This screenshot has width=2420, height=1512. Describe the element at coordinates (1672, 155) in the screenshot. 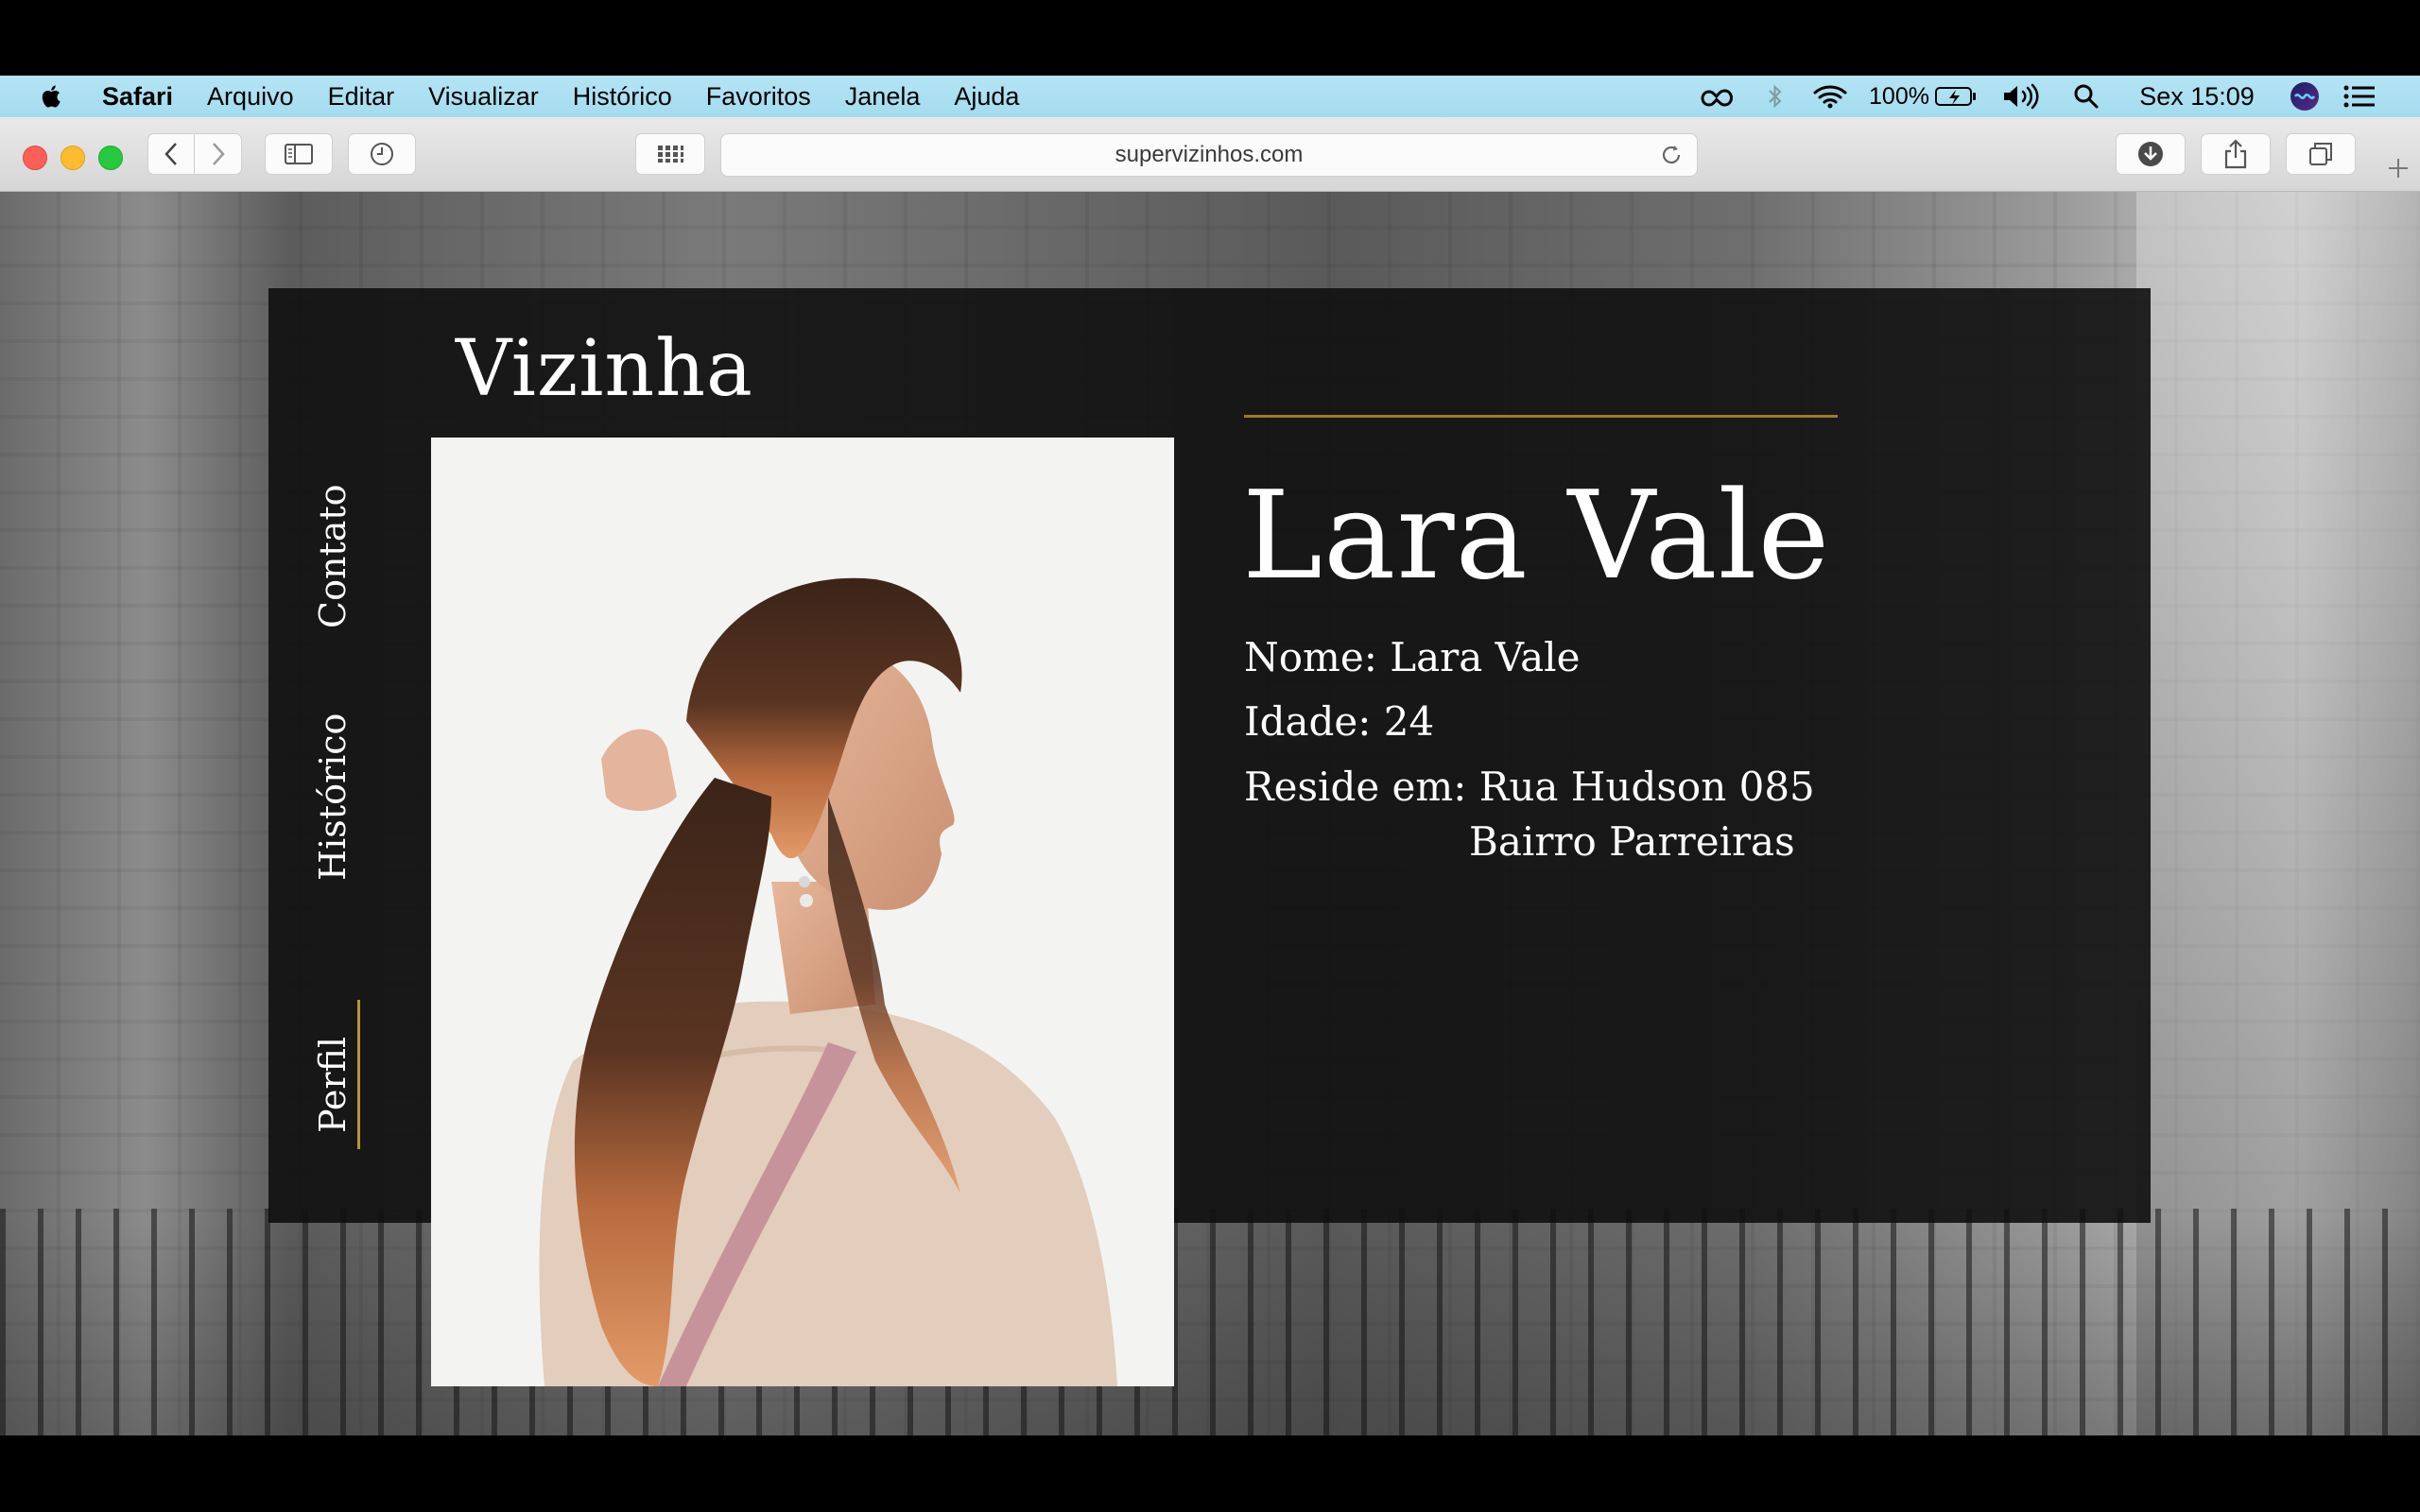

I see `reload-icon` at that location.